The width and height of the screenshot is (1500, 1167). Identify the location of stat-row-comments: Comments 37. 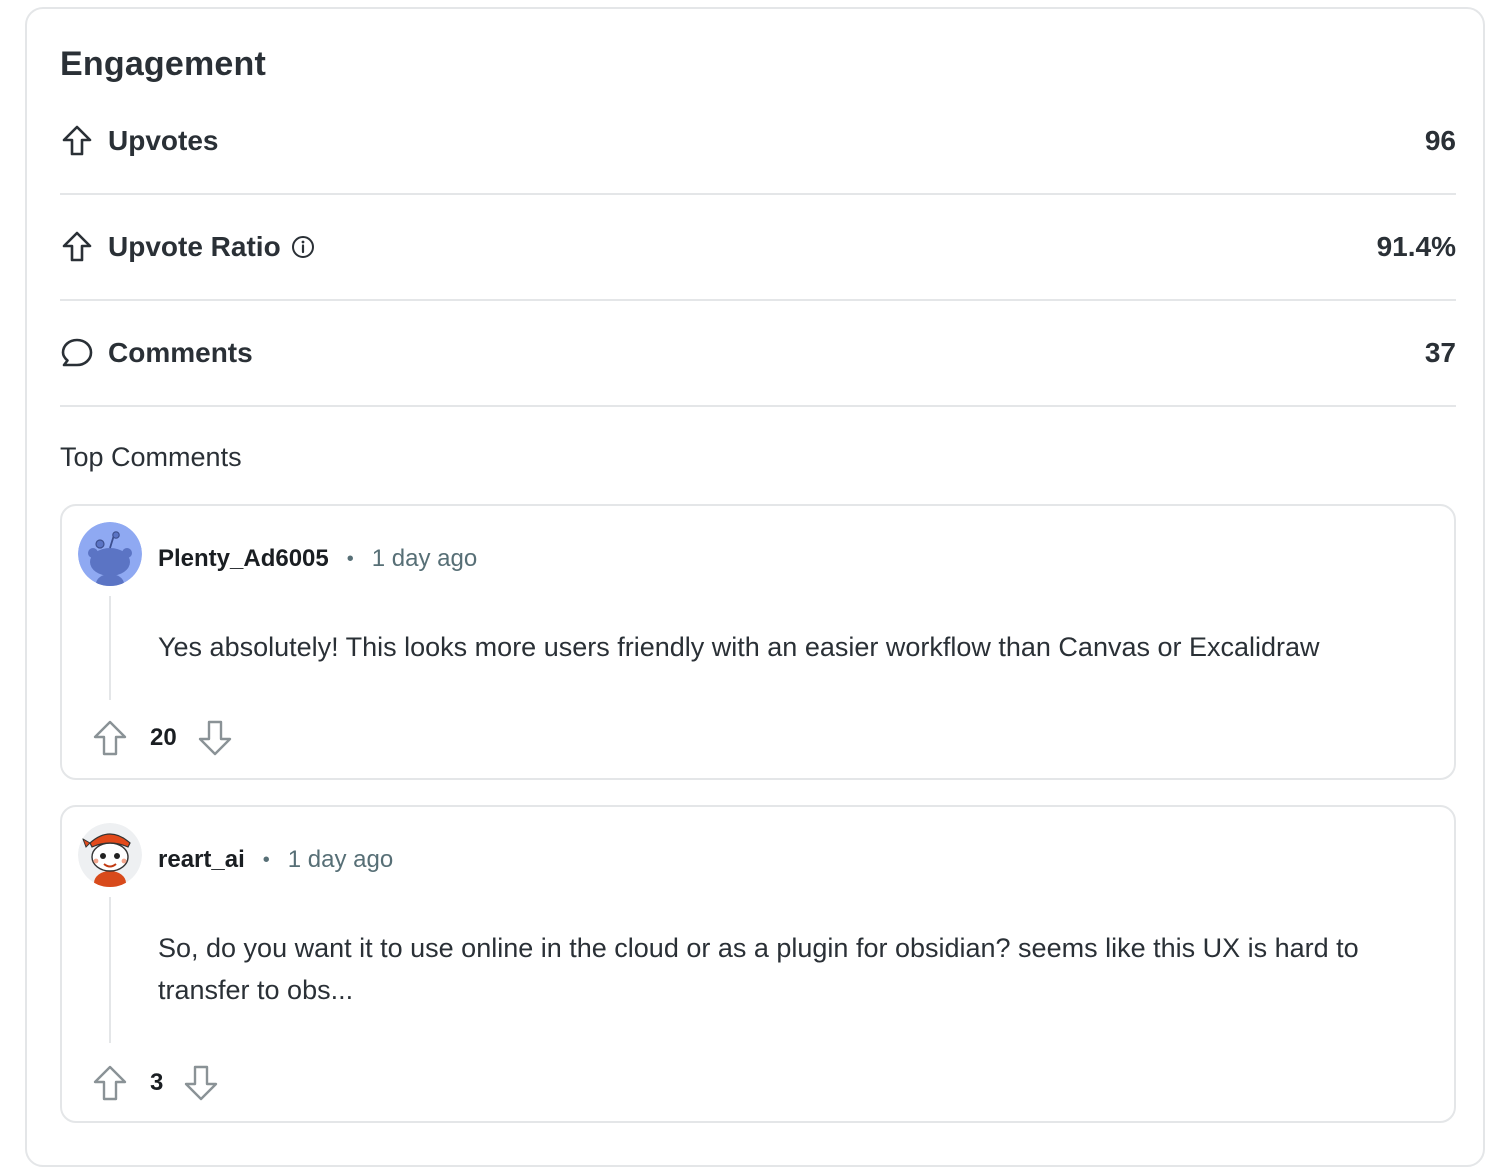
(758, 353).